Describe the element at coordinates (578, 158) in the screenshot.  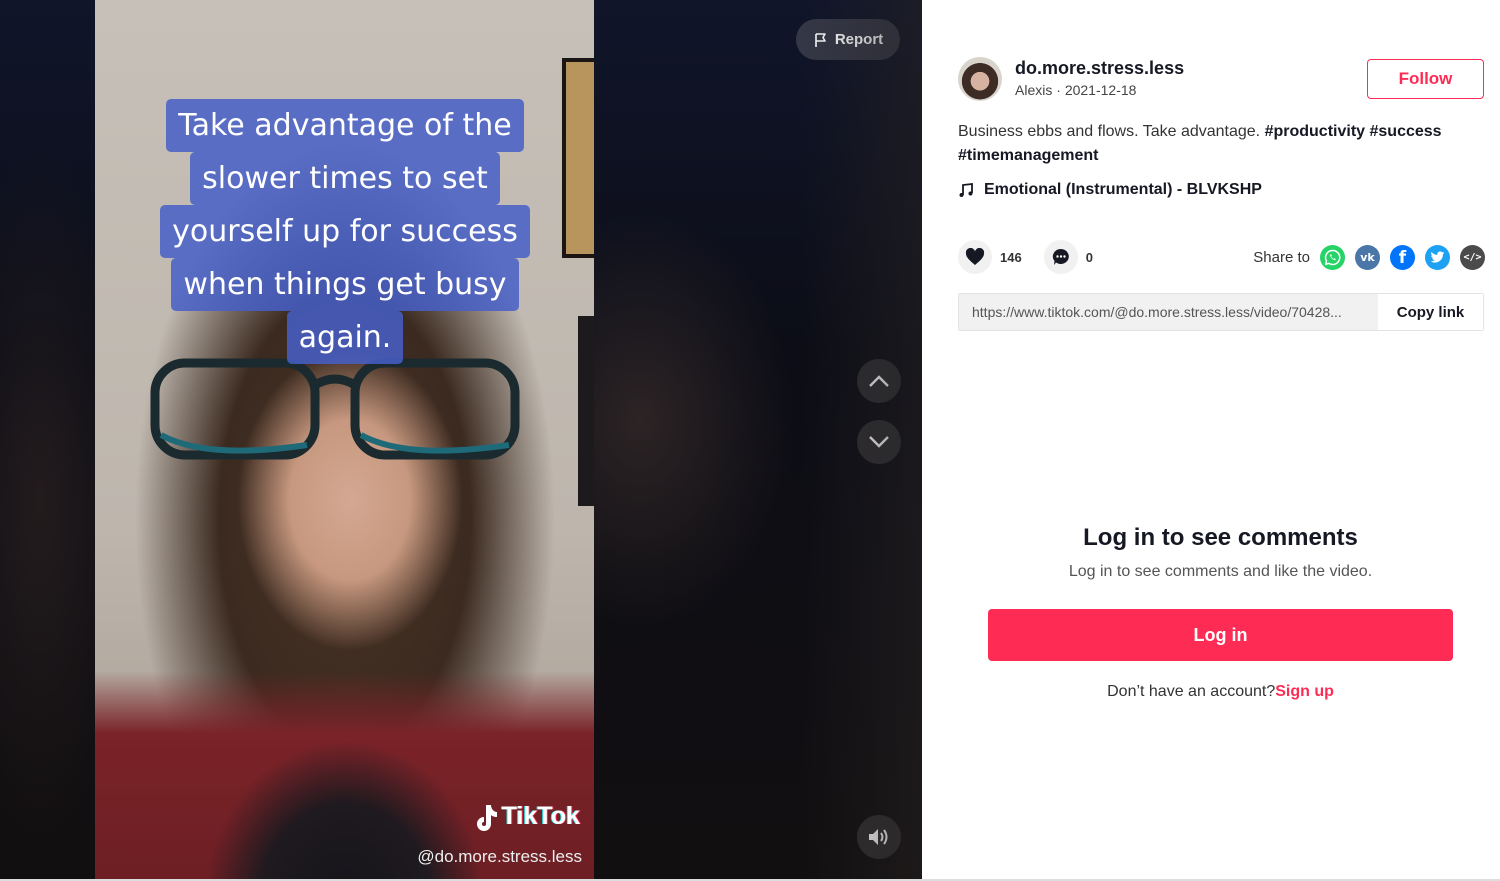
I see `background-picture-frame` at that location.